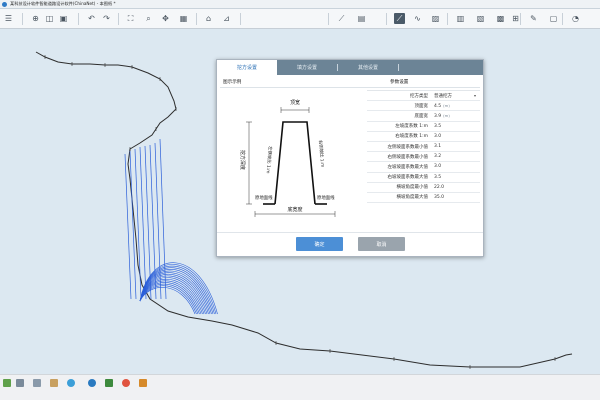  I want to click on right-slope-label: 右侧坡比 1:m, so click(321, 154).